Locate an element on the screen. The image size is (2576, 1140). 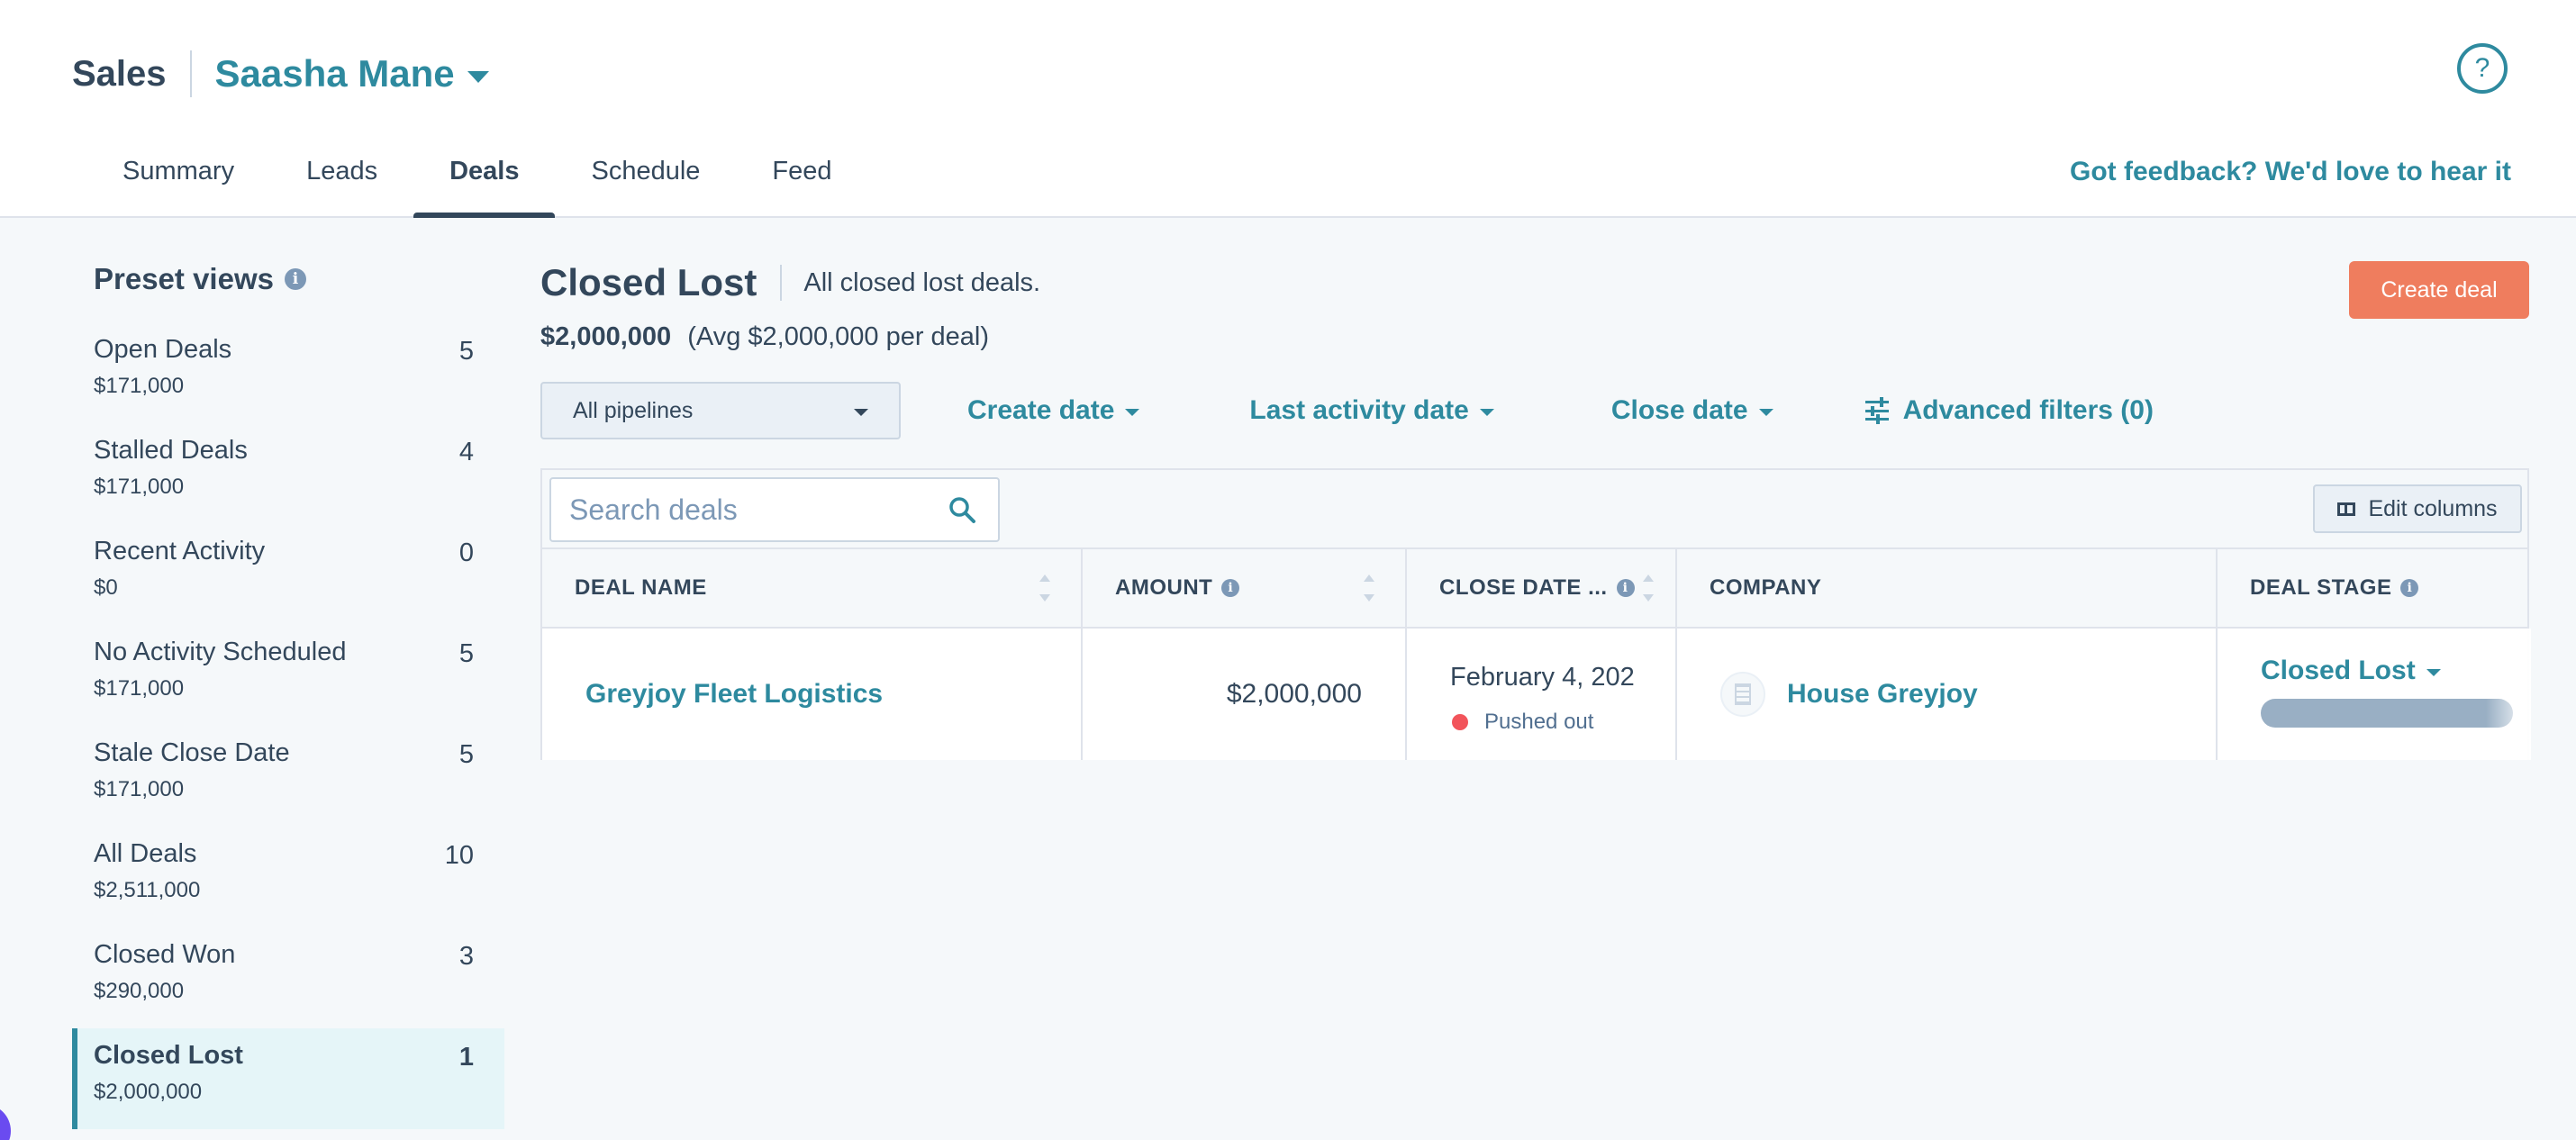
view-name: Stalled Deals is located at coordinates (171, 450).